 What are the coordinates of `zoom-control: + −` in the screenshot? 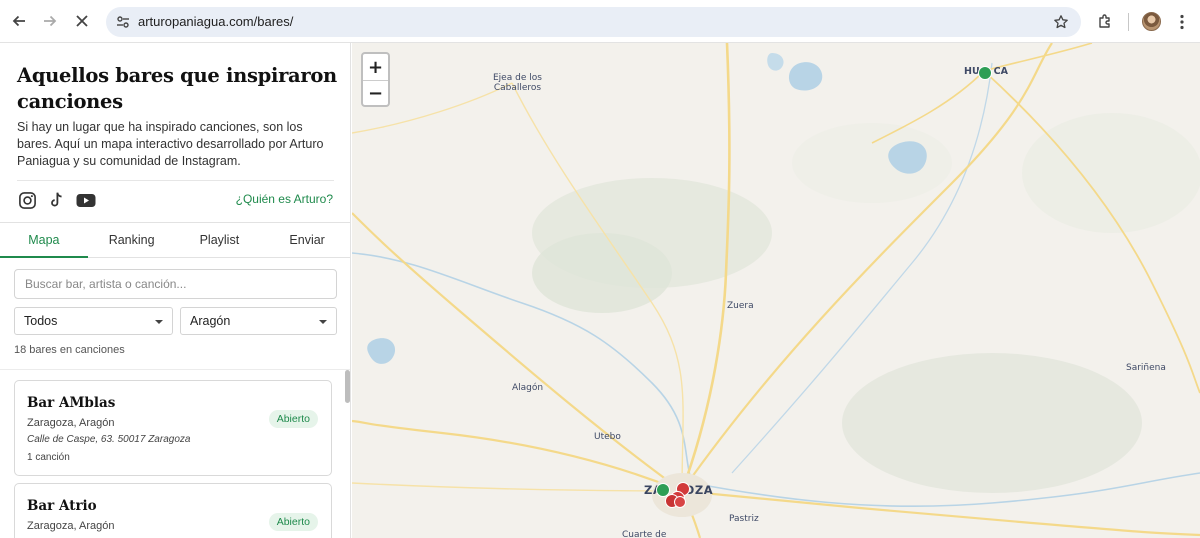 It's located at (375, 79).